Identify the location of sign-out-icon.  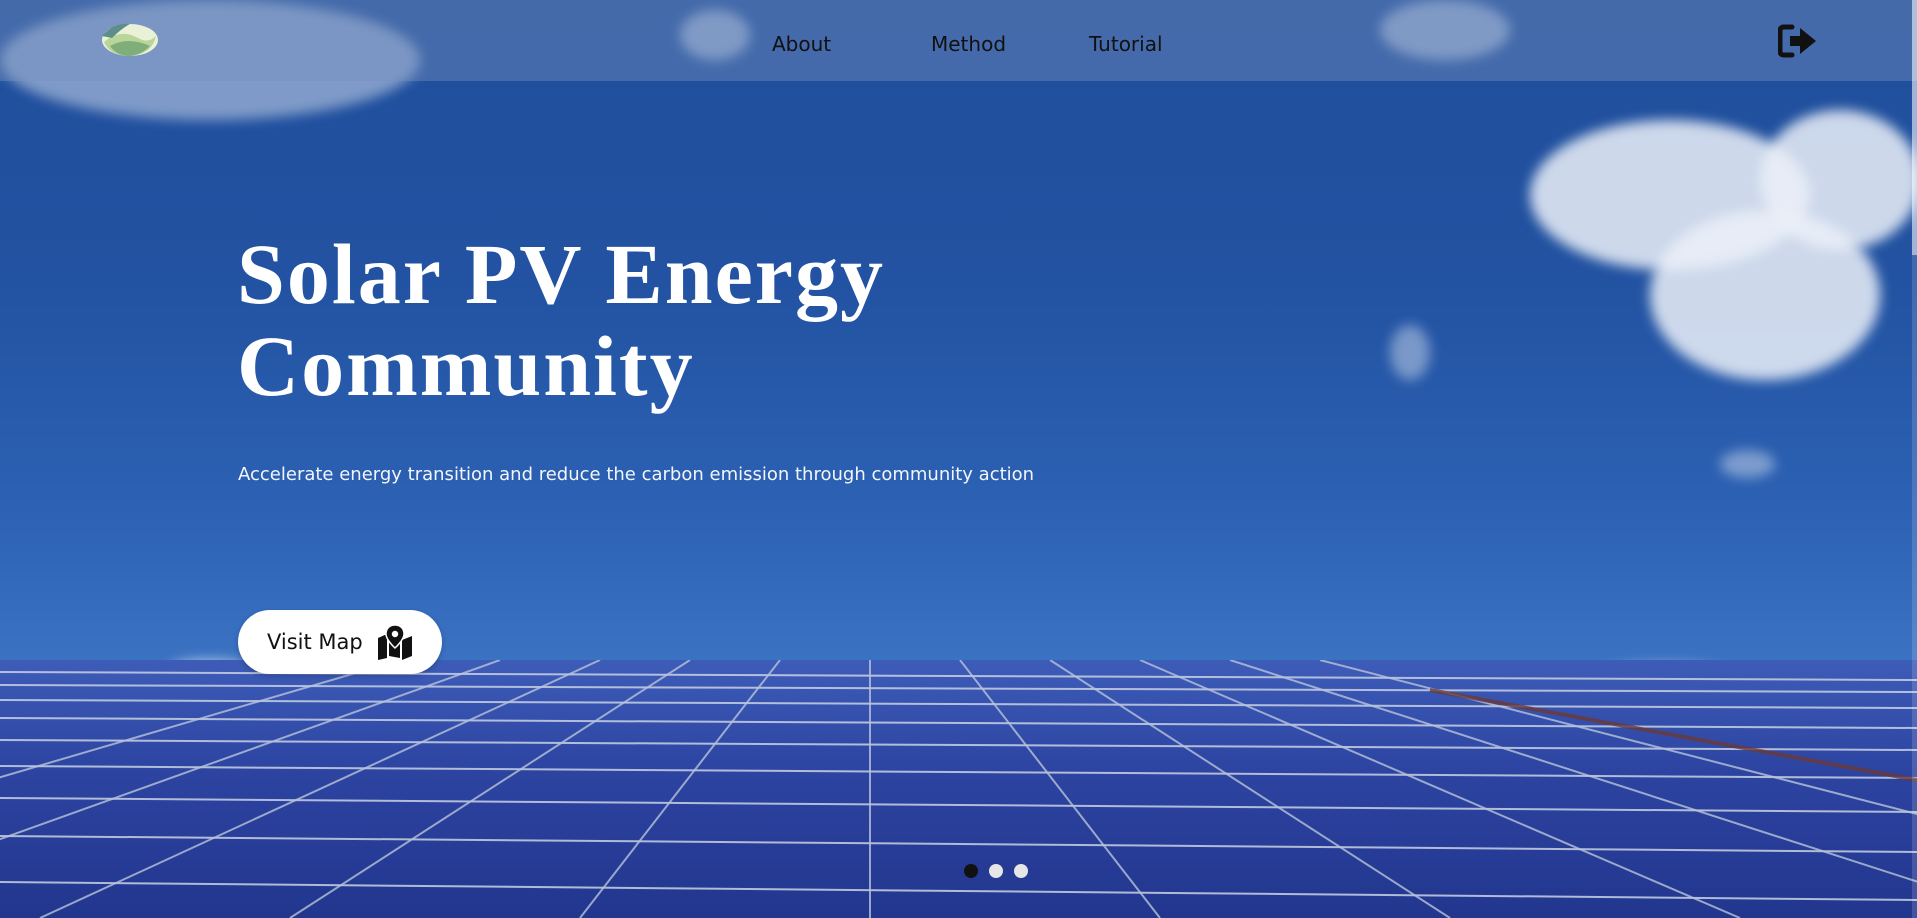
(1798, 41).